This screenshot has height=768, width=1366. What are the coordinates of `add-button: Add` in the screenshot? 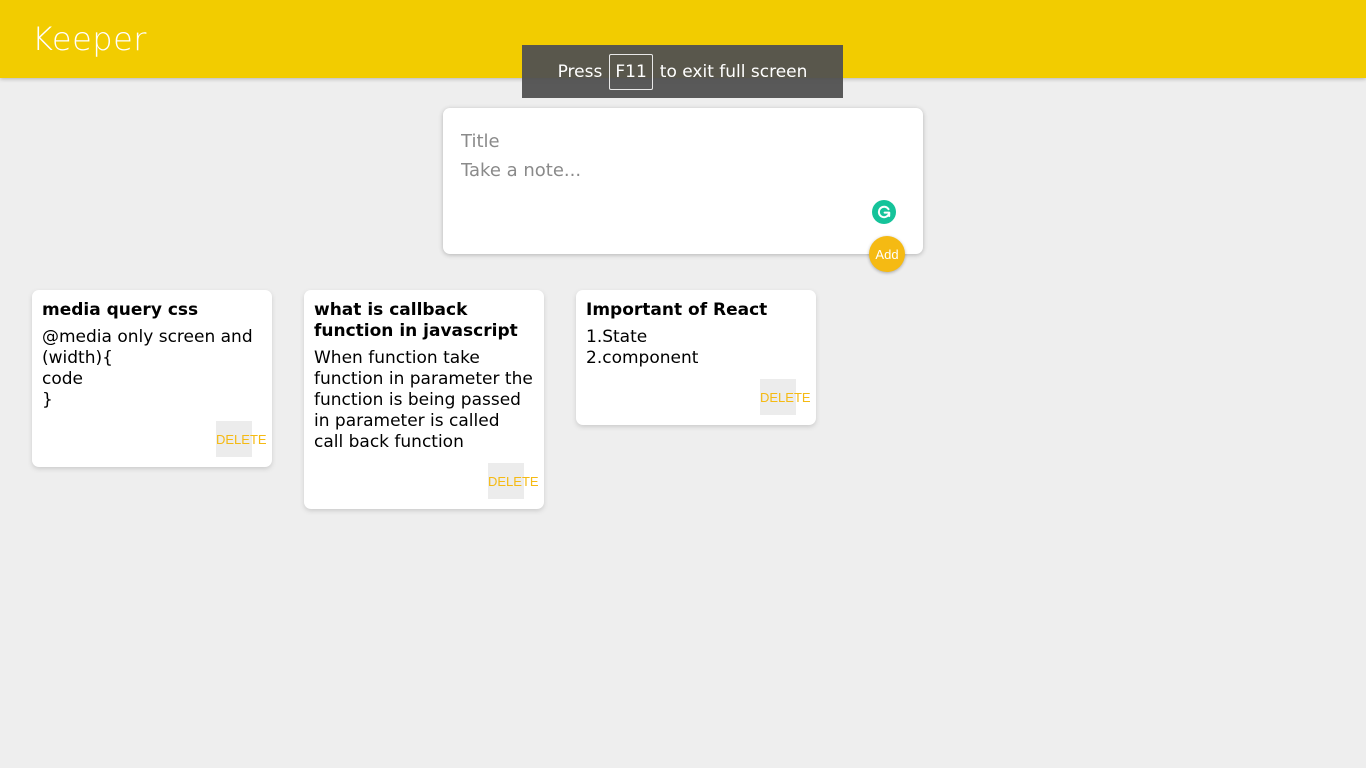 It's located at (887, 254).